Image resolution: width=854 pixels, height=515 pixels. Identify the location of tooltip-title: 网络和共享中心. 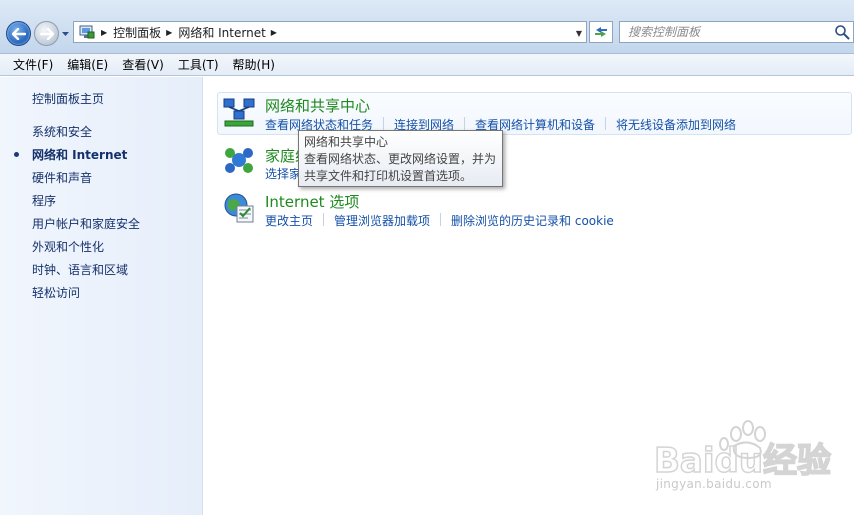
(346, 142).